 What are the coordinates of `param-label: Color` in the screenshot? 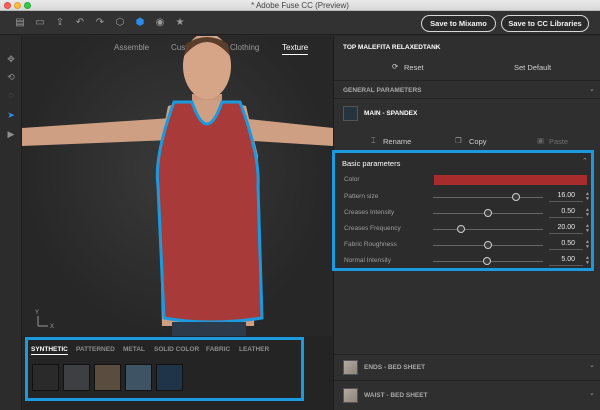 It's located at (352, 179).